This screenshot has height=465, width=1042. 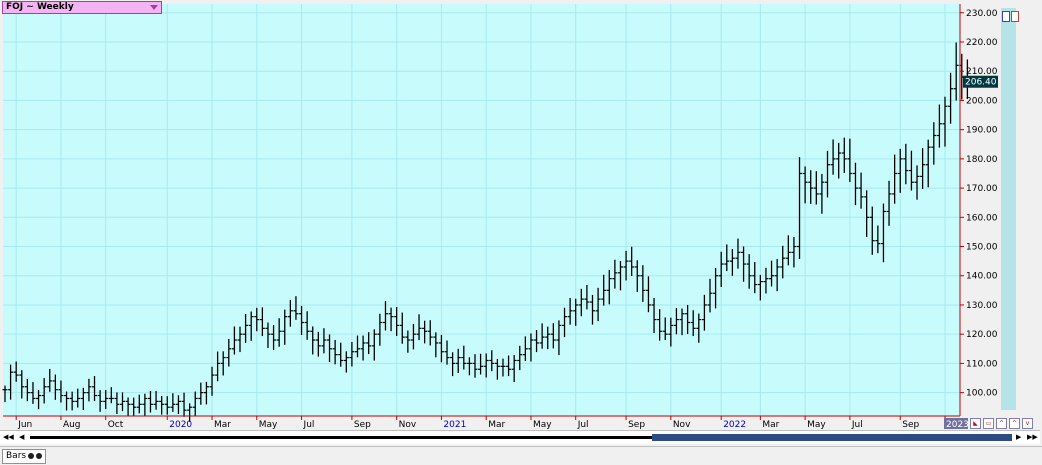 What do you see at coordinates (8, 437) in the screenshot?
I see `scroll-far-left-icon: ◀◀` at bounding box center [8, 437].